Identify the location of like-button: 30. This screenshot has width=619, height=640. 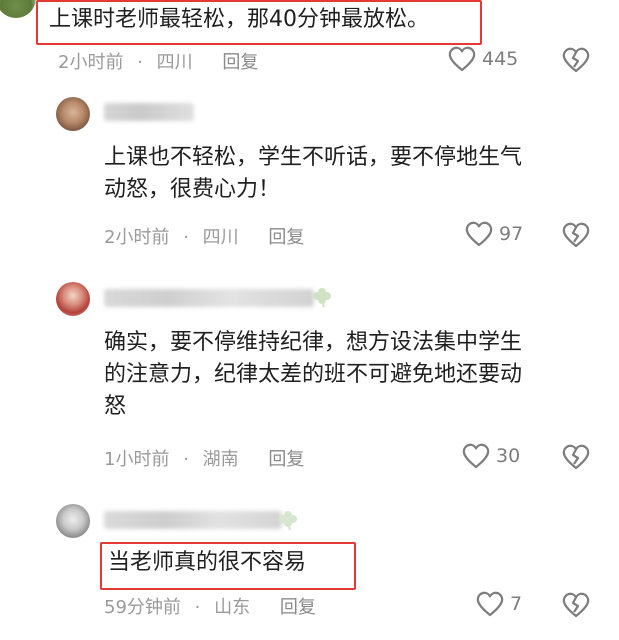
(491, 456).